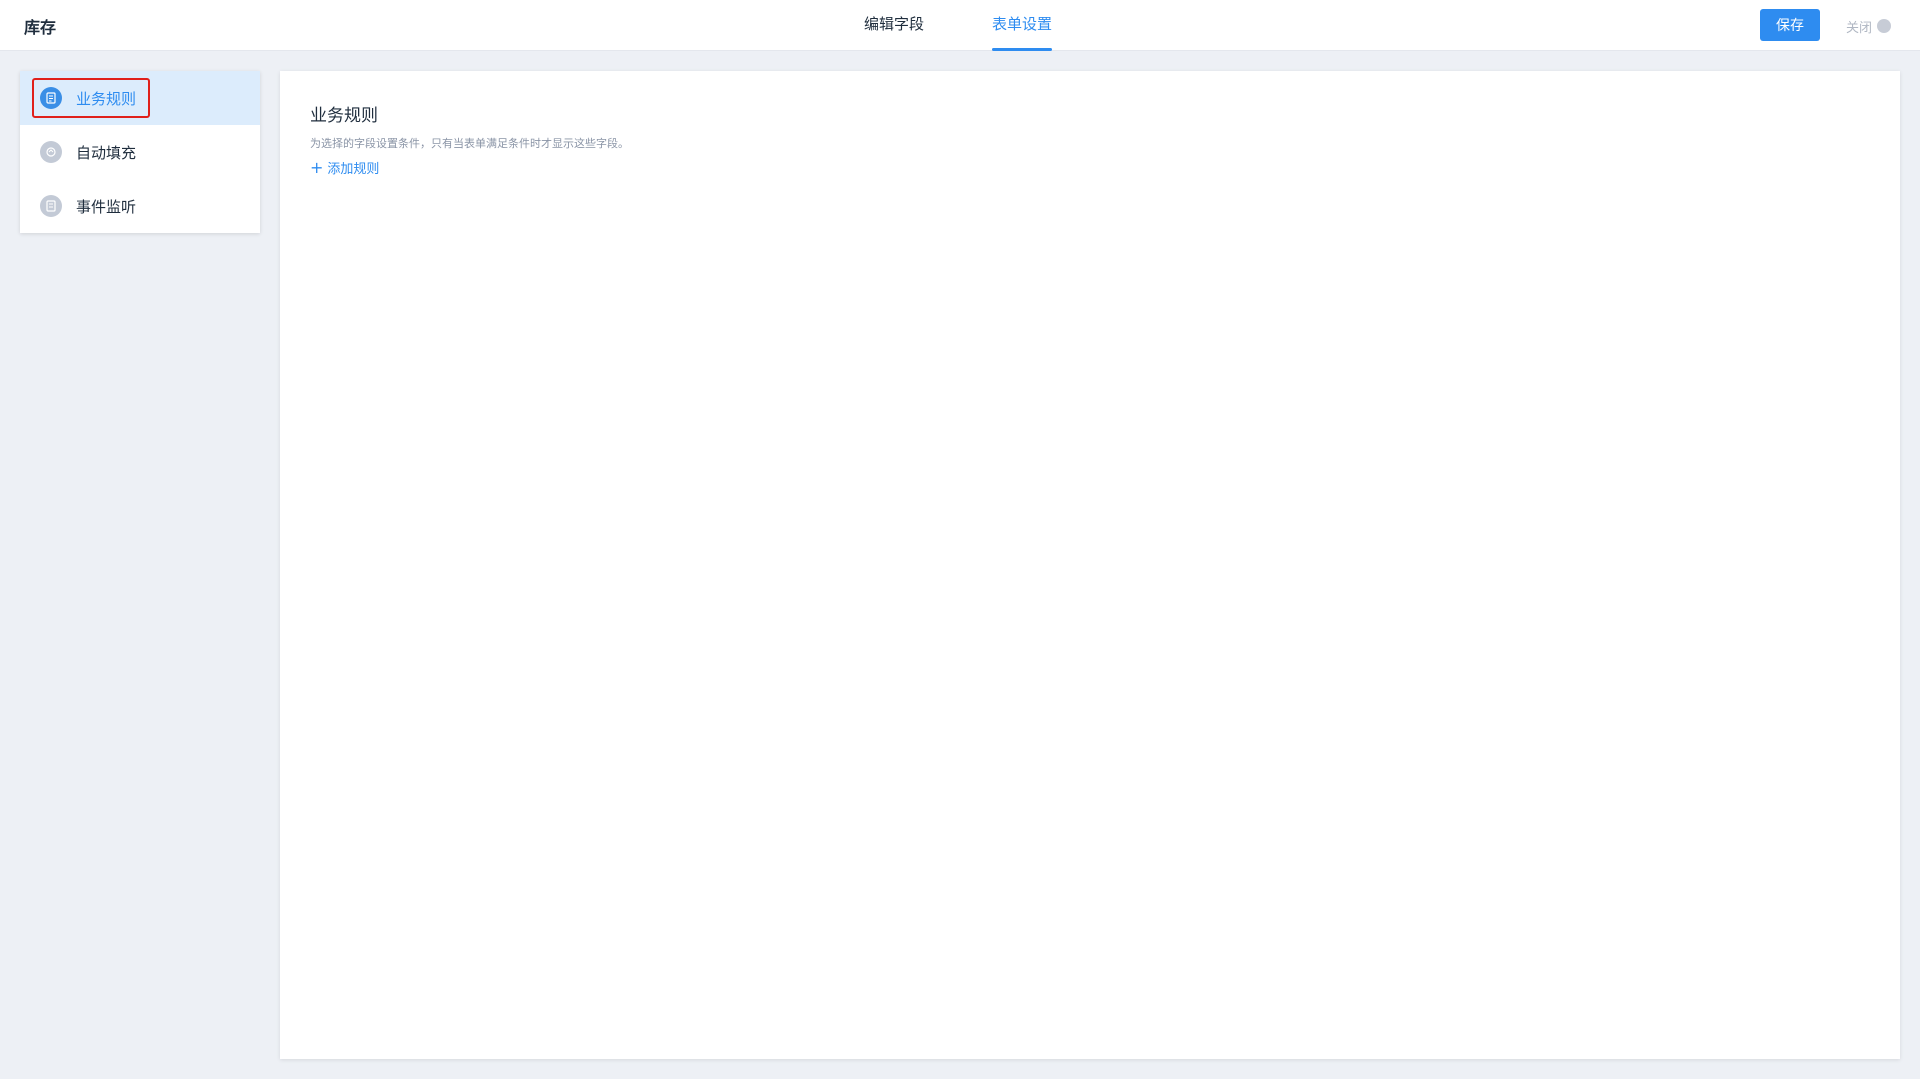 This screenshot has width=1920, height=1079. I want to click on save-button: 保存, so click(1790, 25).